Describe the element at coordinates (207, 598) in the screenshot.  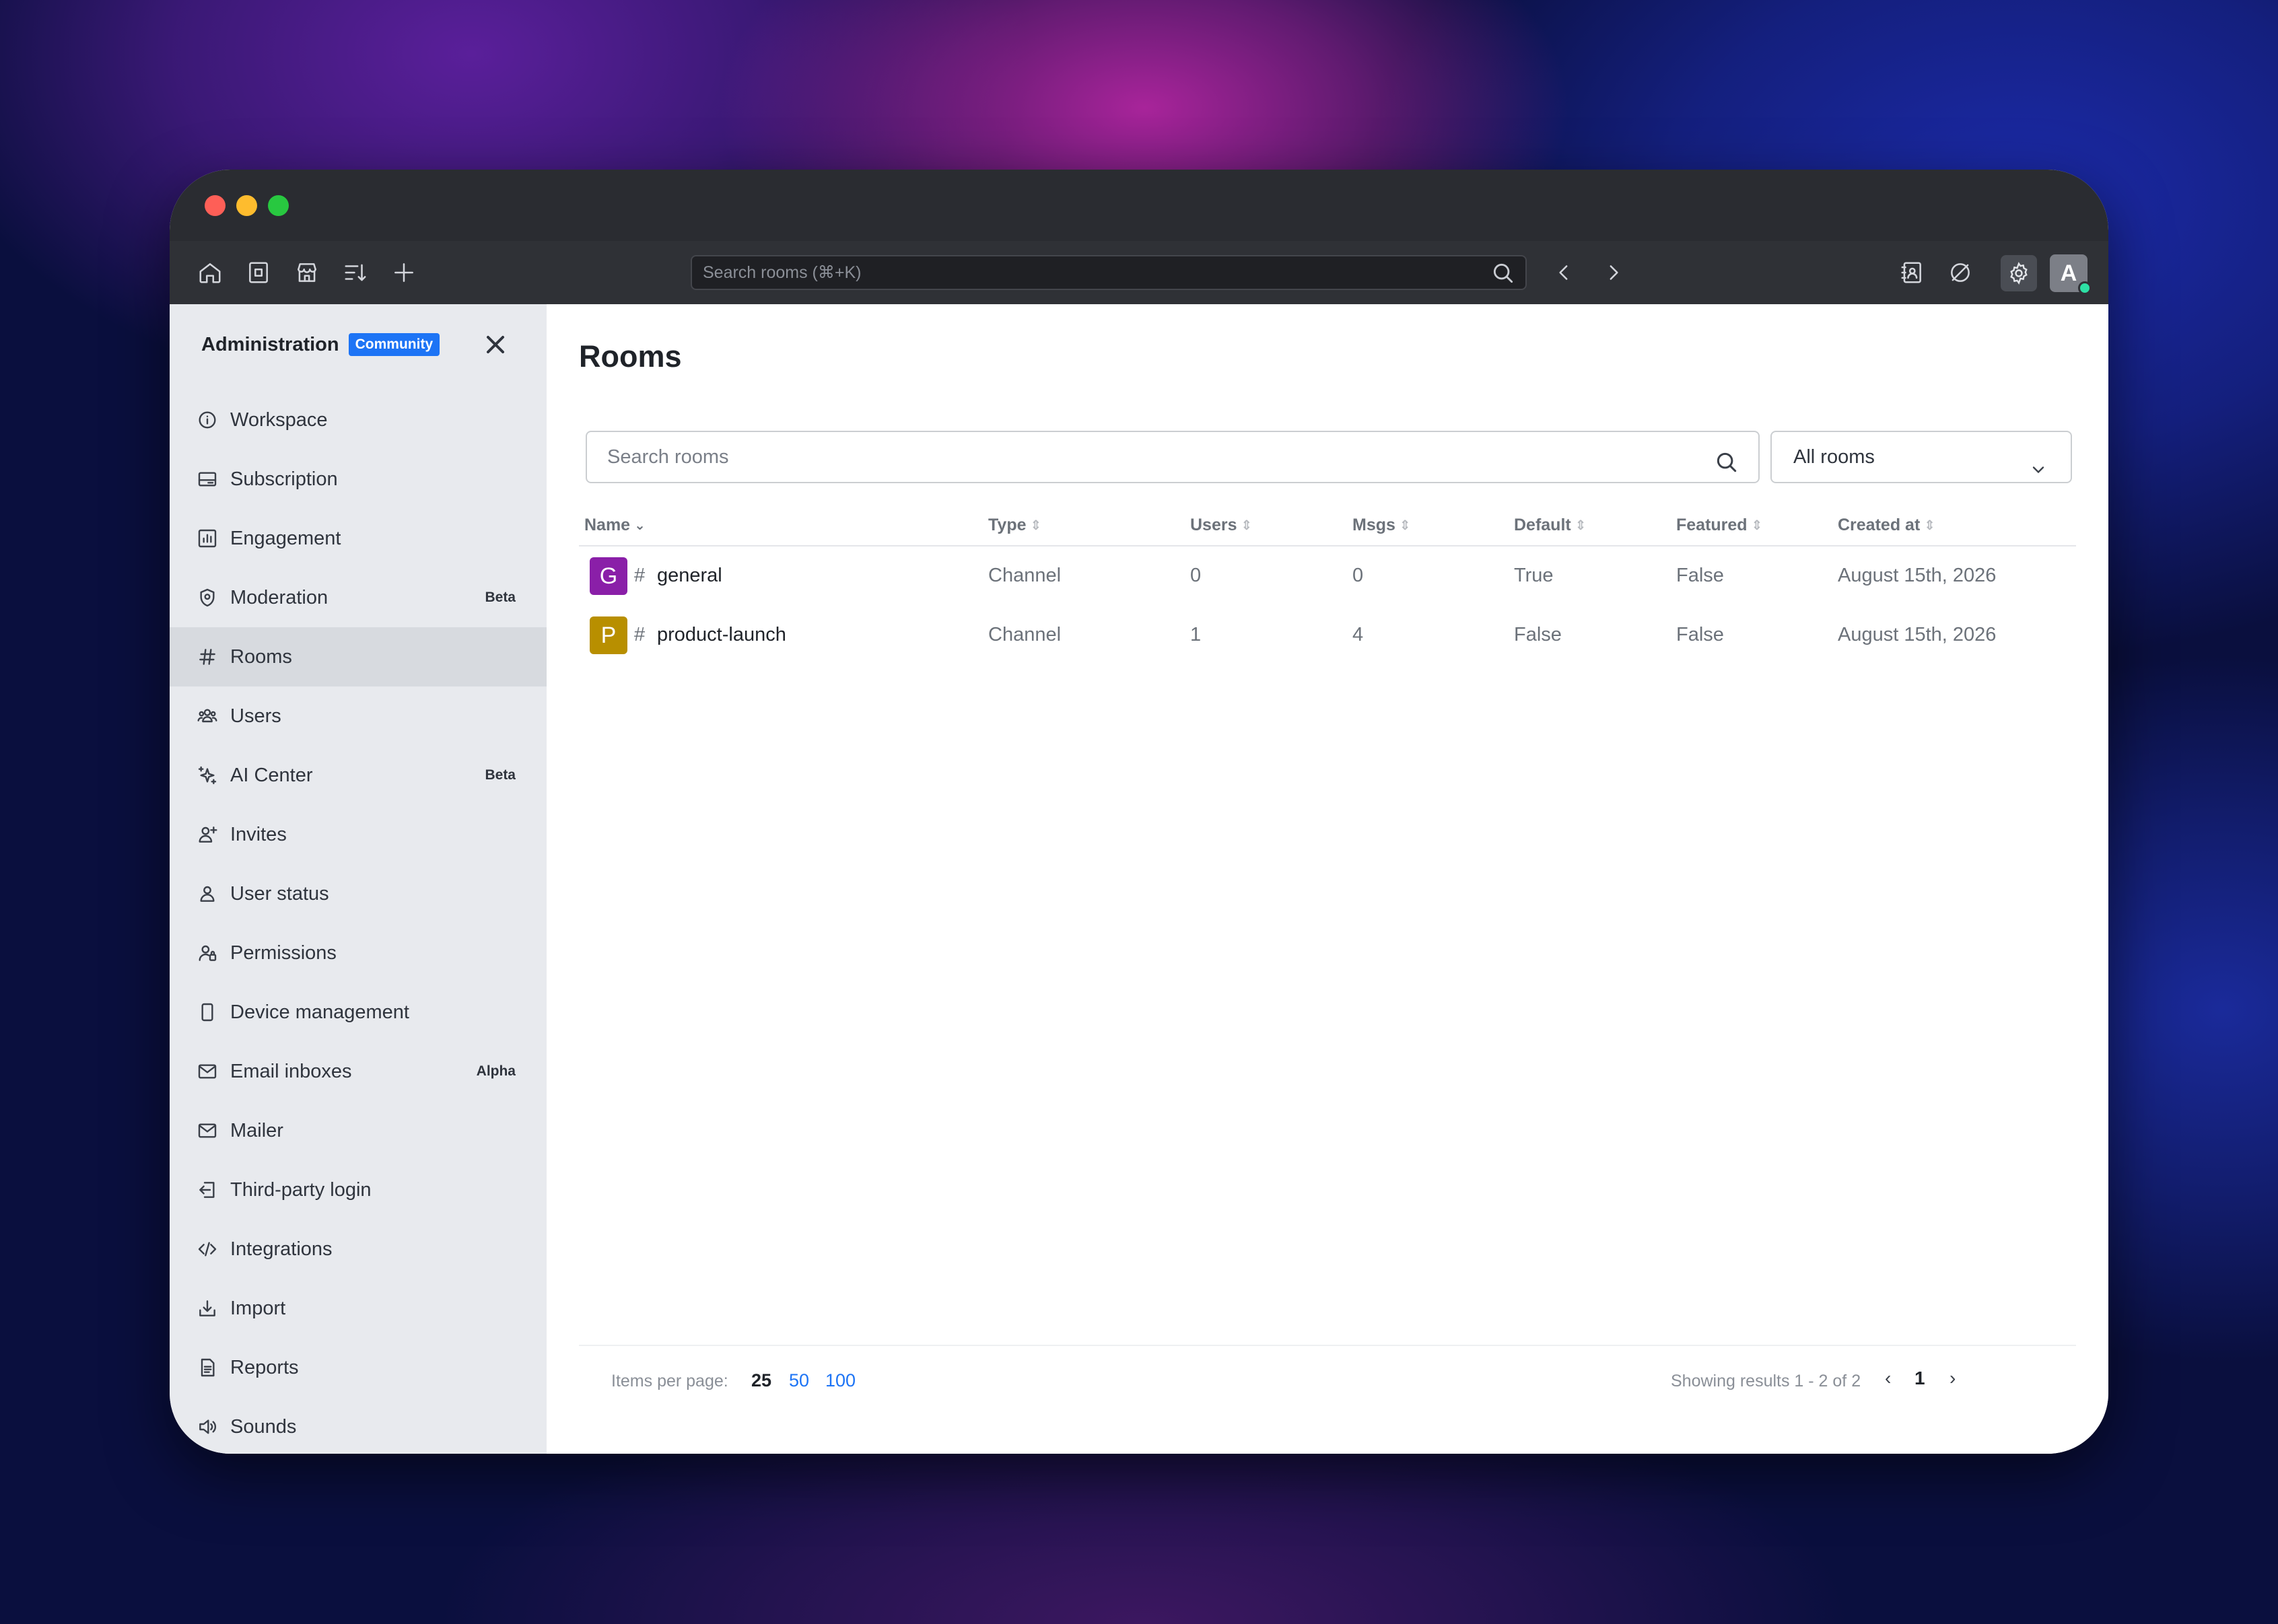
I see `shield-icon` at that location.